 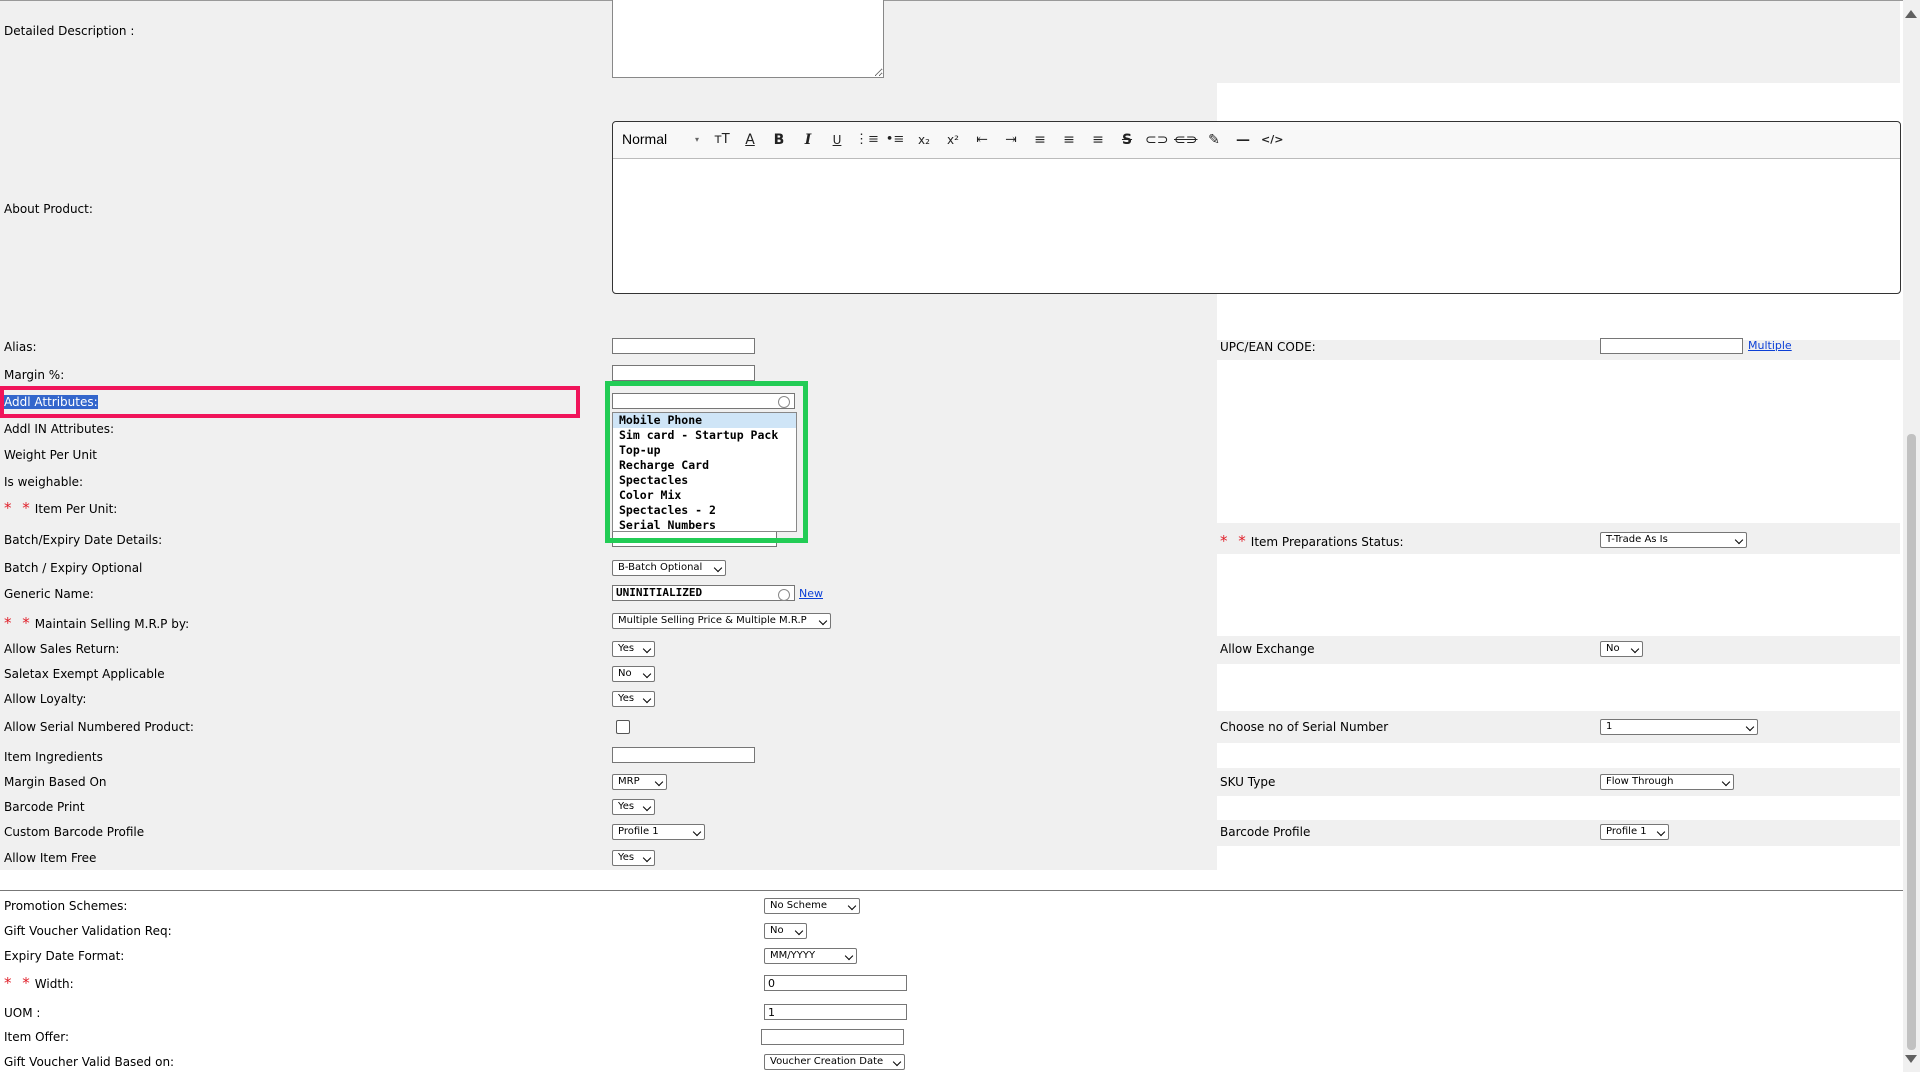 What do you see at coordinates (837, 140) in the screenshot?
I see `underline-icon: U` at bounding box center [837, 140].